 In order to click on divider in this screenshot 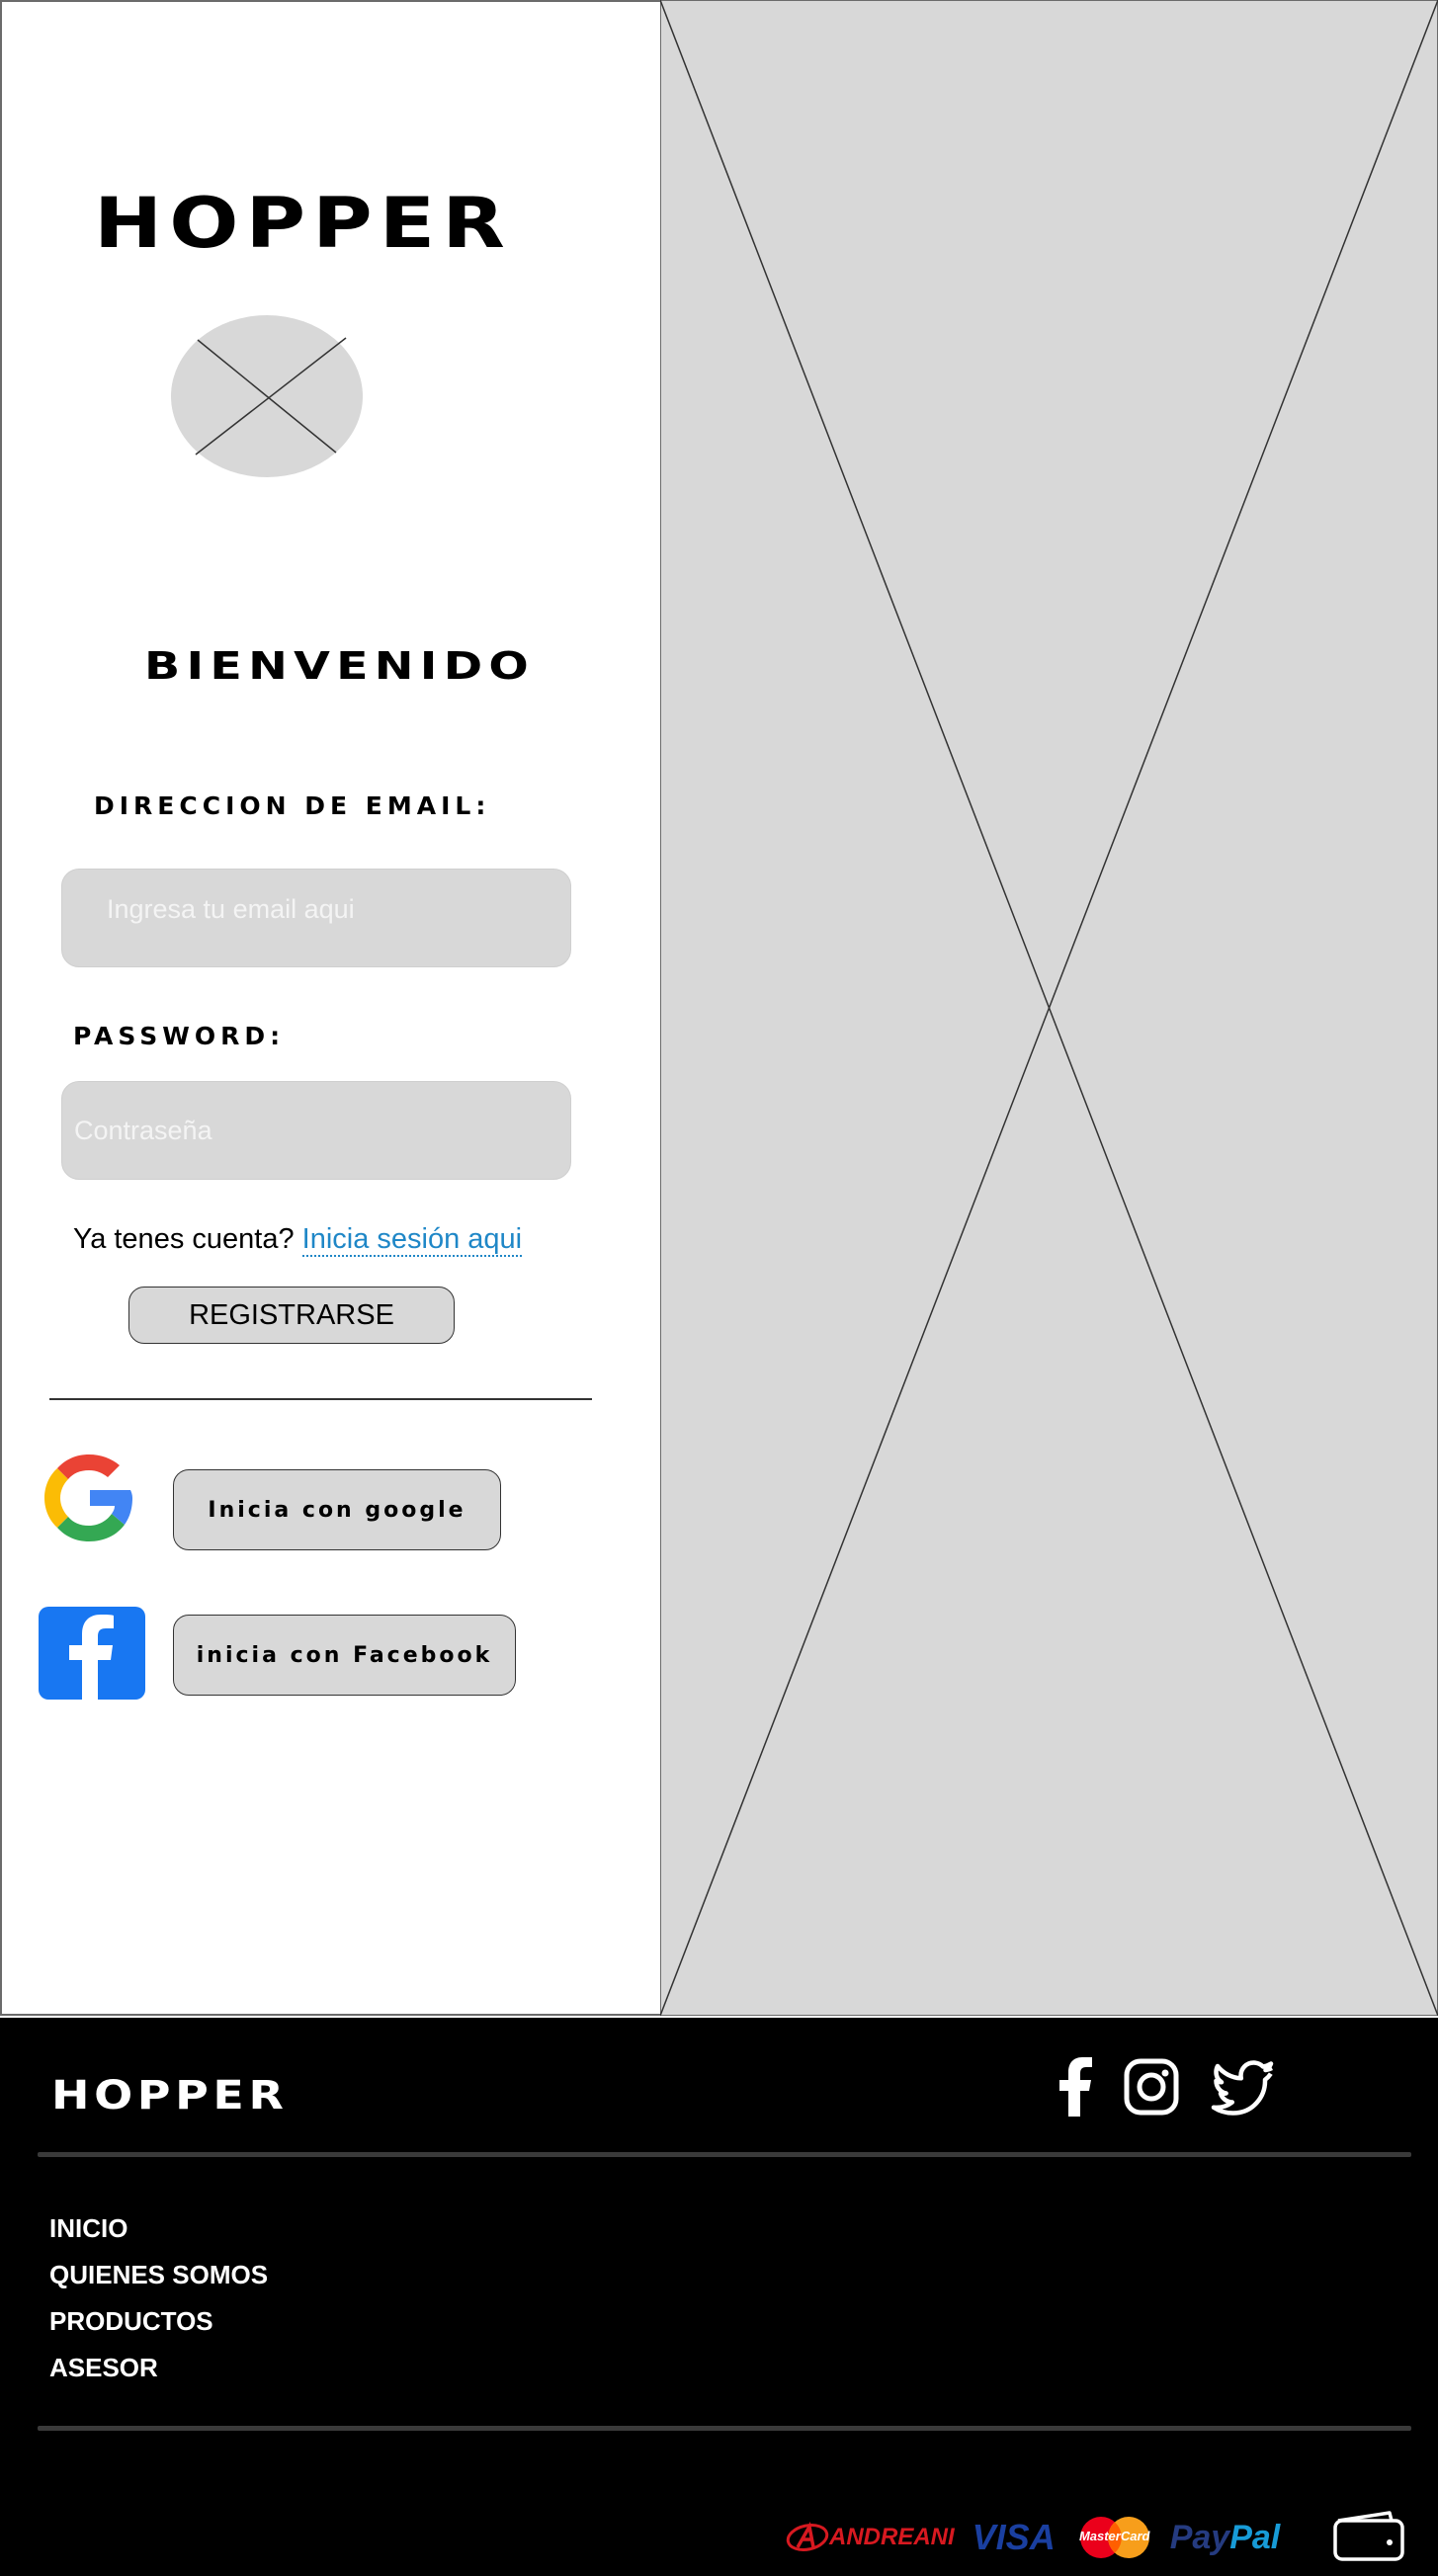, I will do `click(320, 1399)`.